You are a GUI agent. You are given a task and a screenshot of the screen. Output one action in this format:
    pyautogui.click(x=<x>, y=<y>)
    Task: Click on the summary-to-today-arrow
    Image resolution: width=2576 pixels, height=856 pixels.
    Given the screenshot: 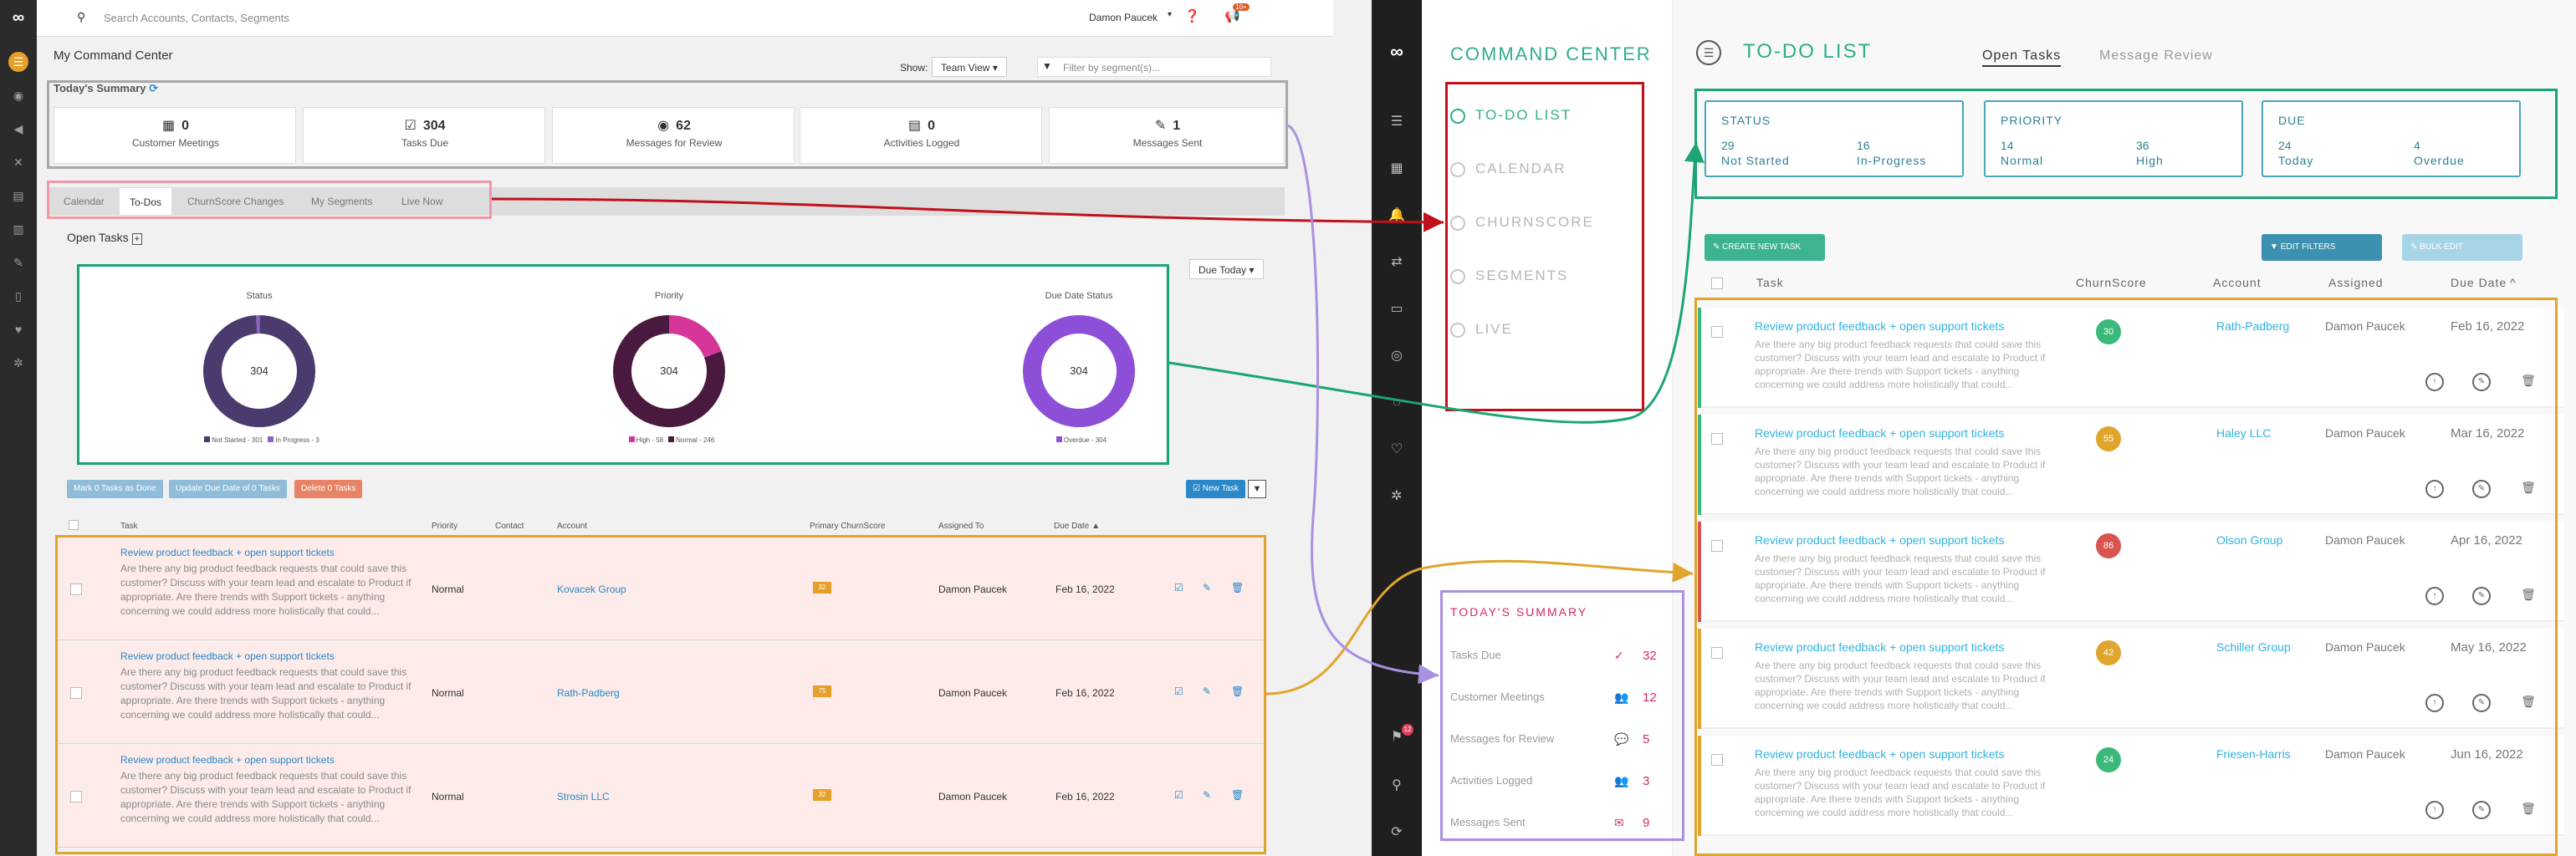 What is the action you would take?
    pyautogui.click(x=1363, y=404)
    